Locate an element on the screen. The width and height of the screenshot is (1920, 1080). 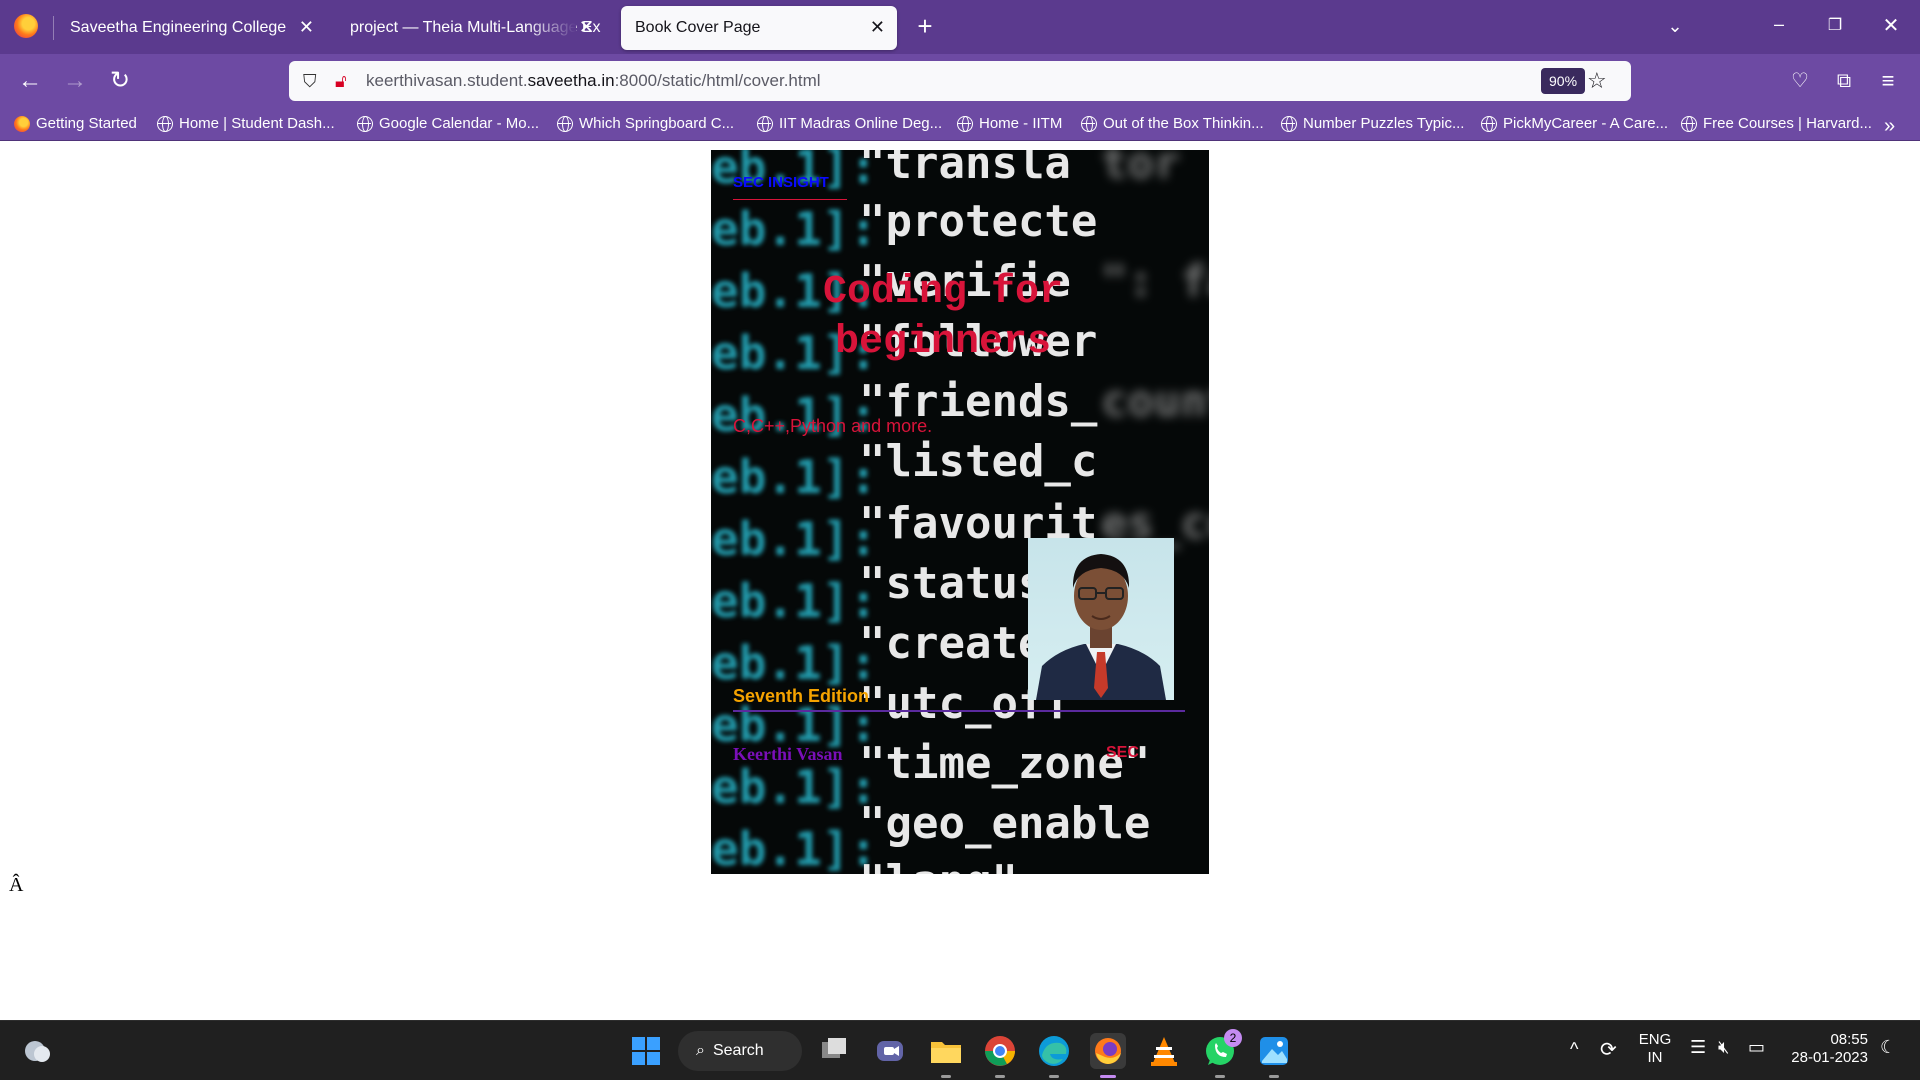
cover-title: Coding for beginners is located at coordinates (943, 317).